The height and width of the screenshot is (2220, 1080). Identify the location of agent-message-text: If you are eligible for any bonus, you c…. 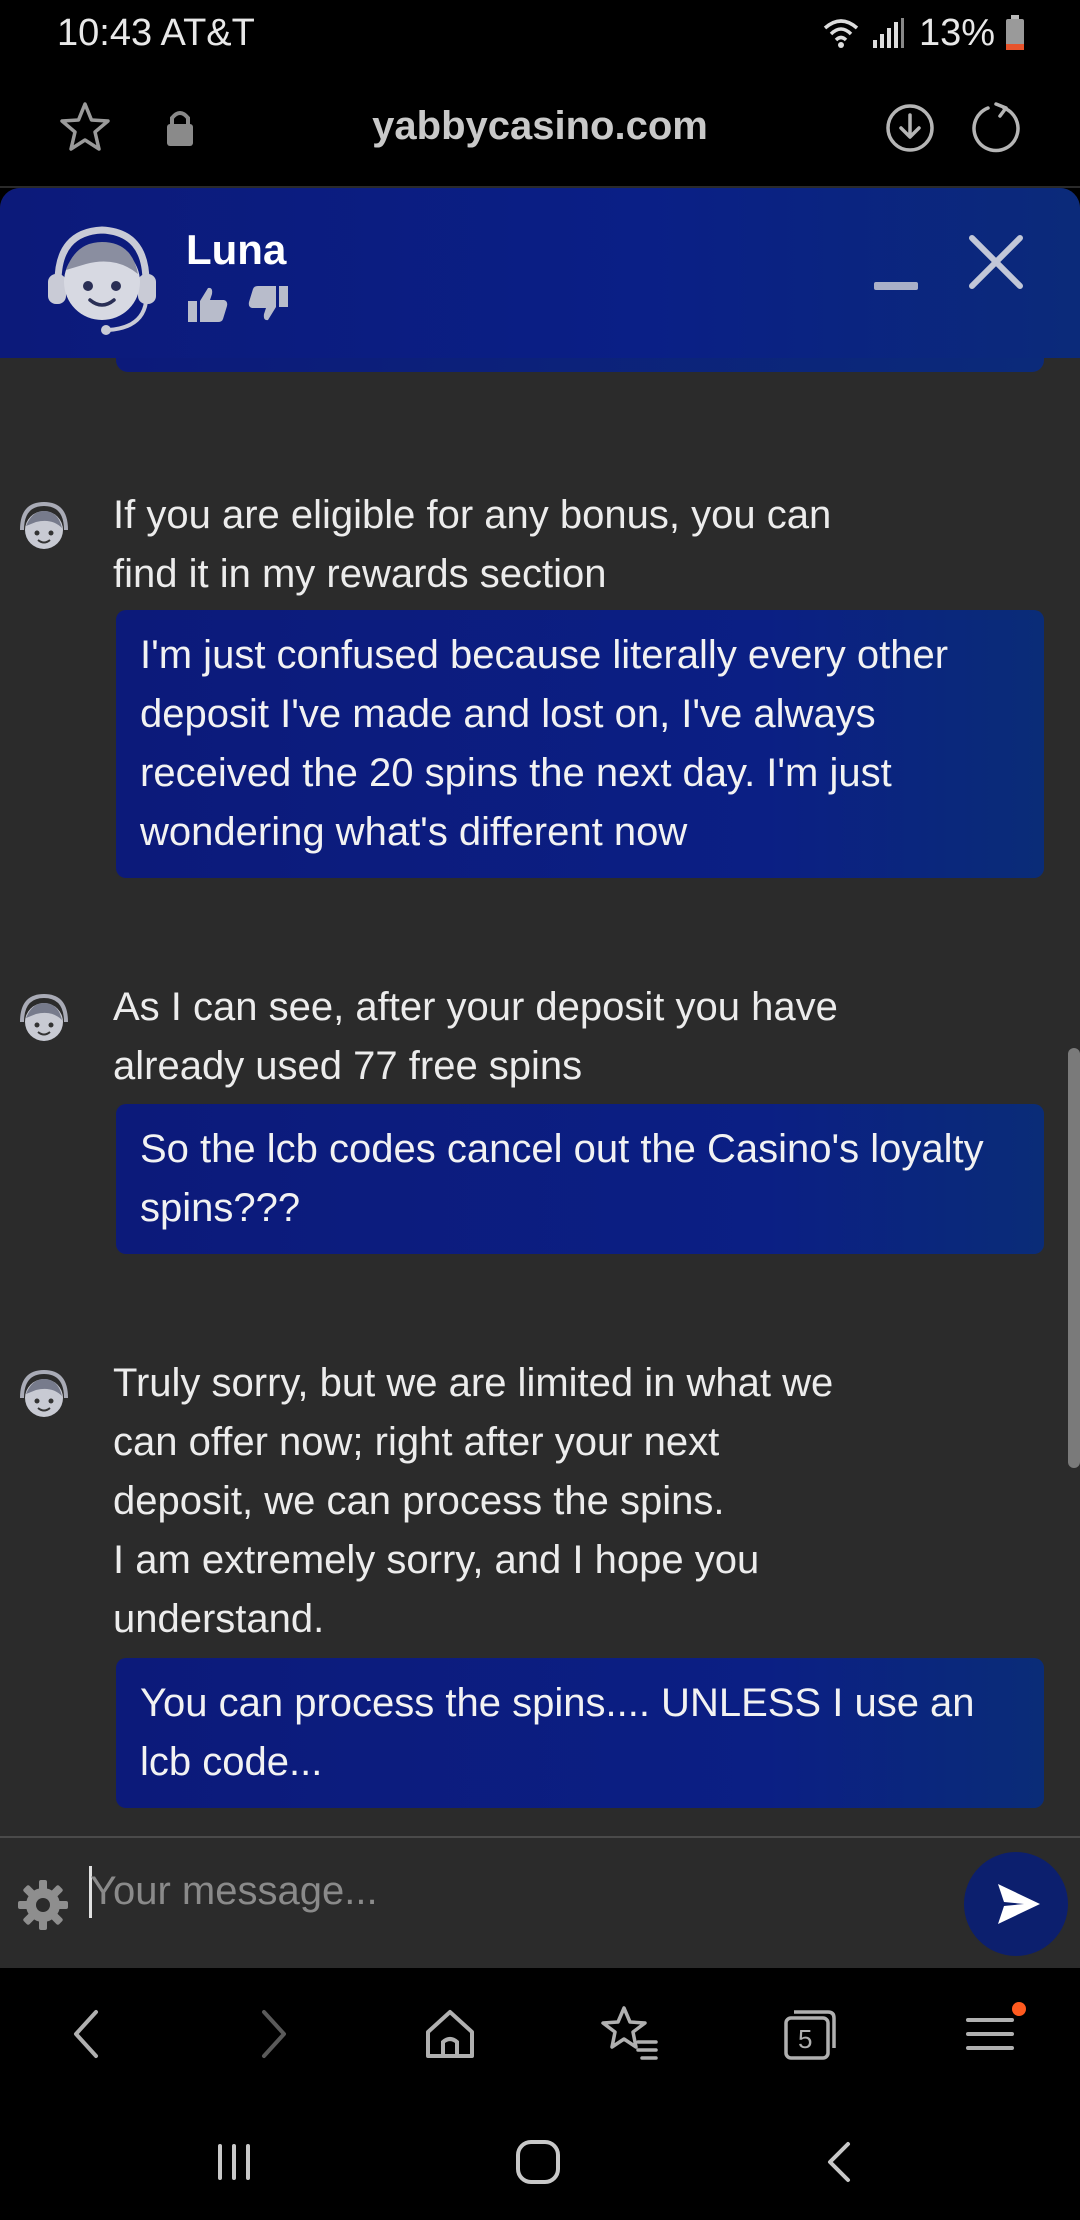
(472, 544).